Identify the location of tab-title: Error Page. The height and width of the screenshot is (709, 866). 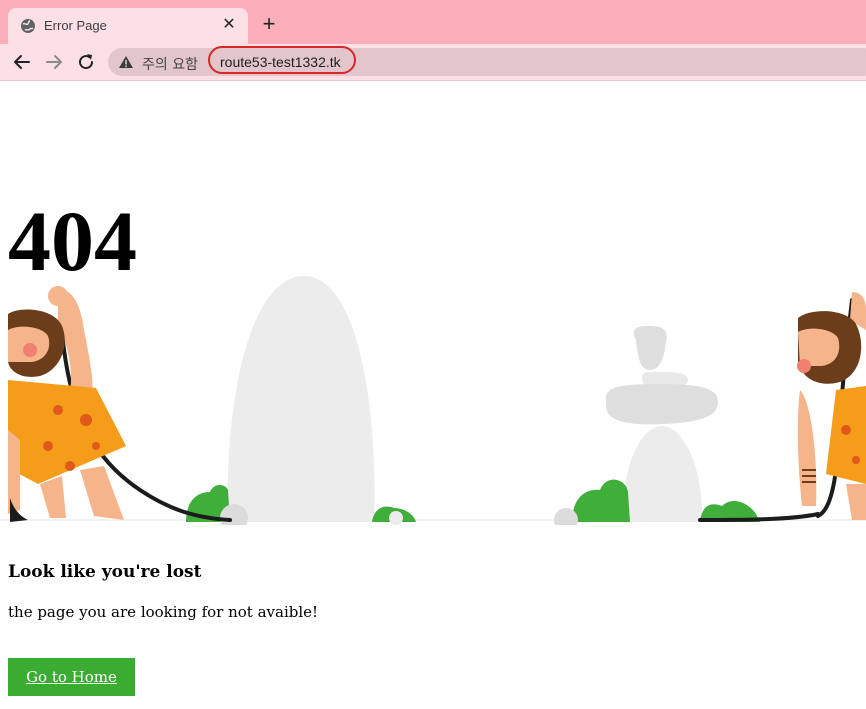
(75, 25).